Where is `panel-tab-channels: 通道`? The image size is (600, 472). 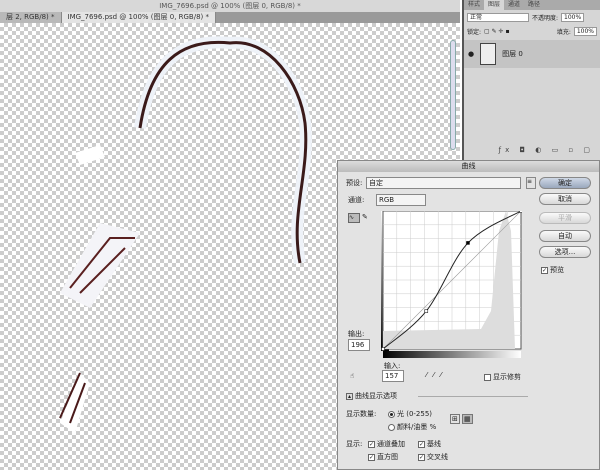 panel-tab-channels: 通道 is located at coordinates (514, 5).